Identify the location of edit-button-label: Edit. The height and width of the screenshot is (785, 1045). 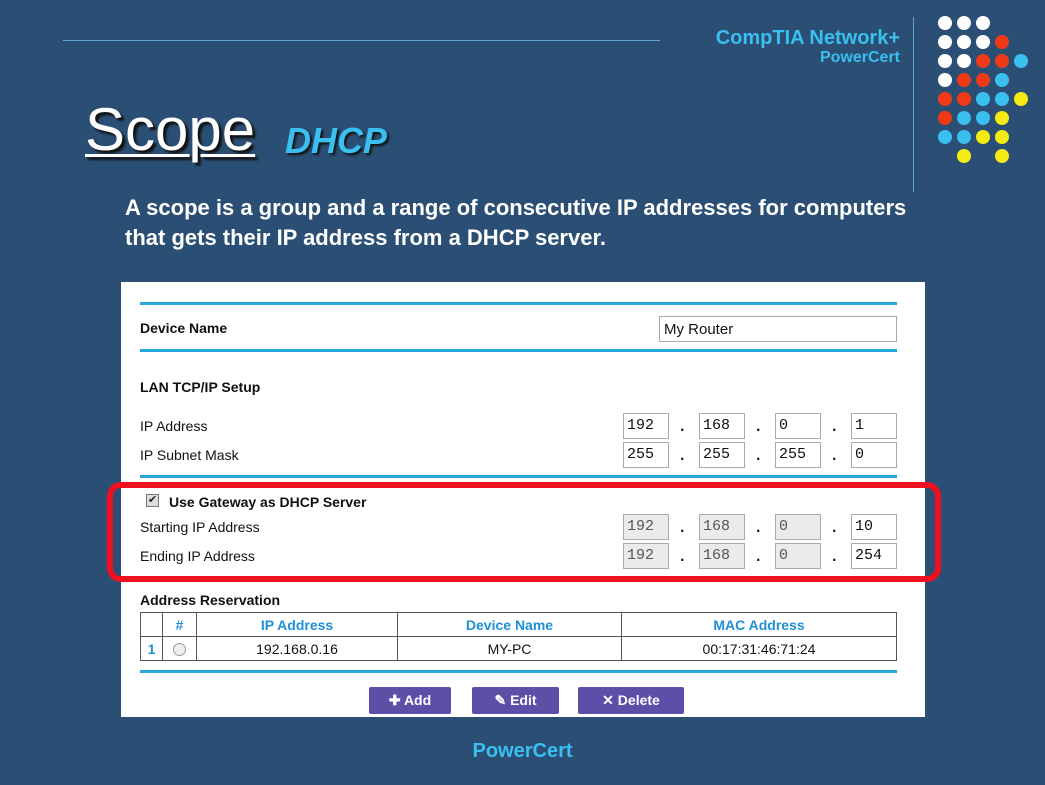
(523, 700).